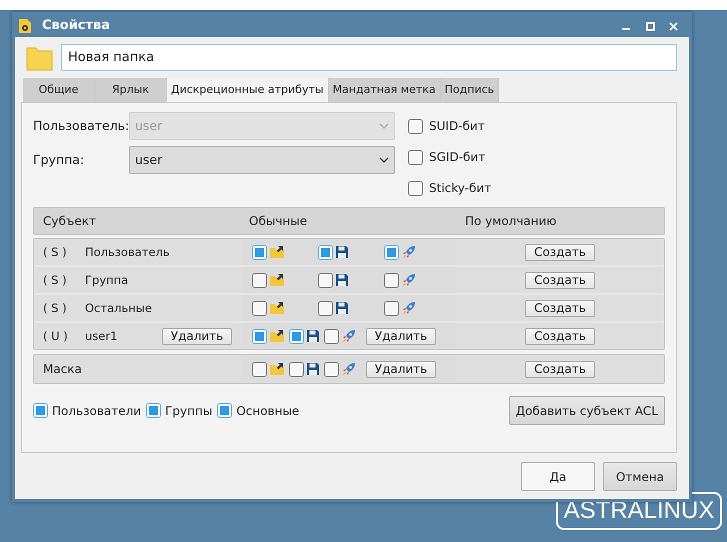 This screenshot has width=727, height=542. What do you see at coordinates (369, 57) in the screenshot?
I see `name-field: Новая папка` at bounding box center [369, 57].